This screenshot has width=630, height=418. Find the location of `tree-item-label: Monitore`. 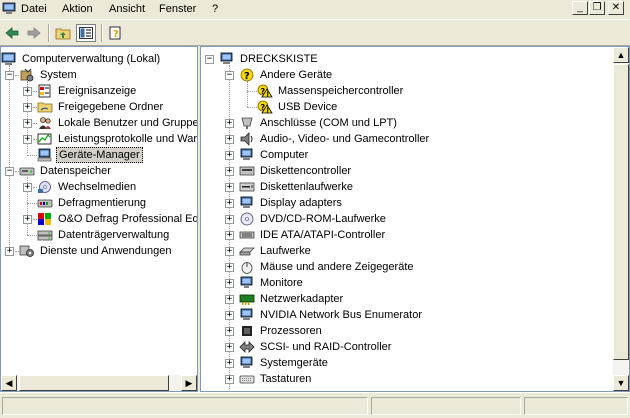

tree-item-label: Monitore is located at coordinates (281, 283).